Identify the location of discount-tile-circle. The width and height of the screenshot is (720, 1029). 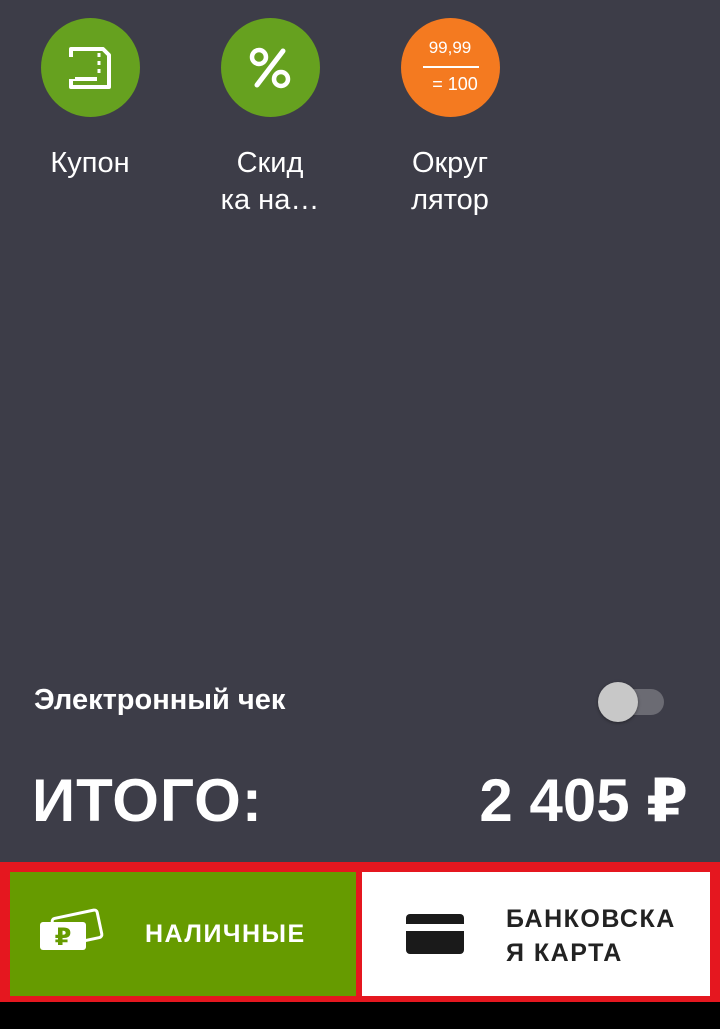
(270, 67).